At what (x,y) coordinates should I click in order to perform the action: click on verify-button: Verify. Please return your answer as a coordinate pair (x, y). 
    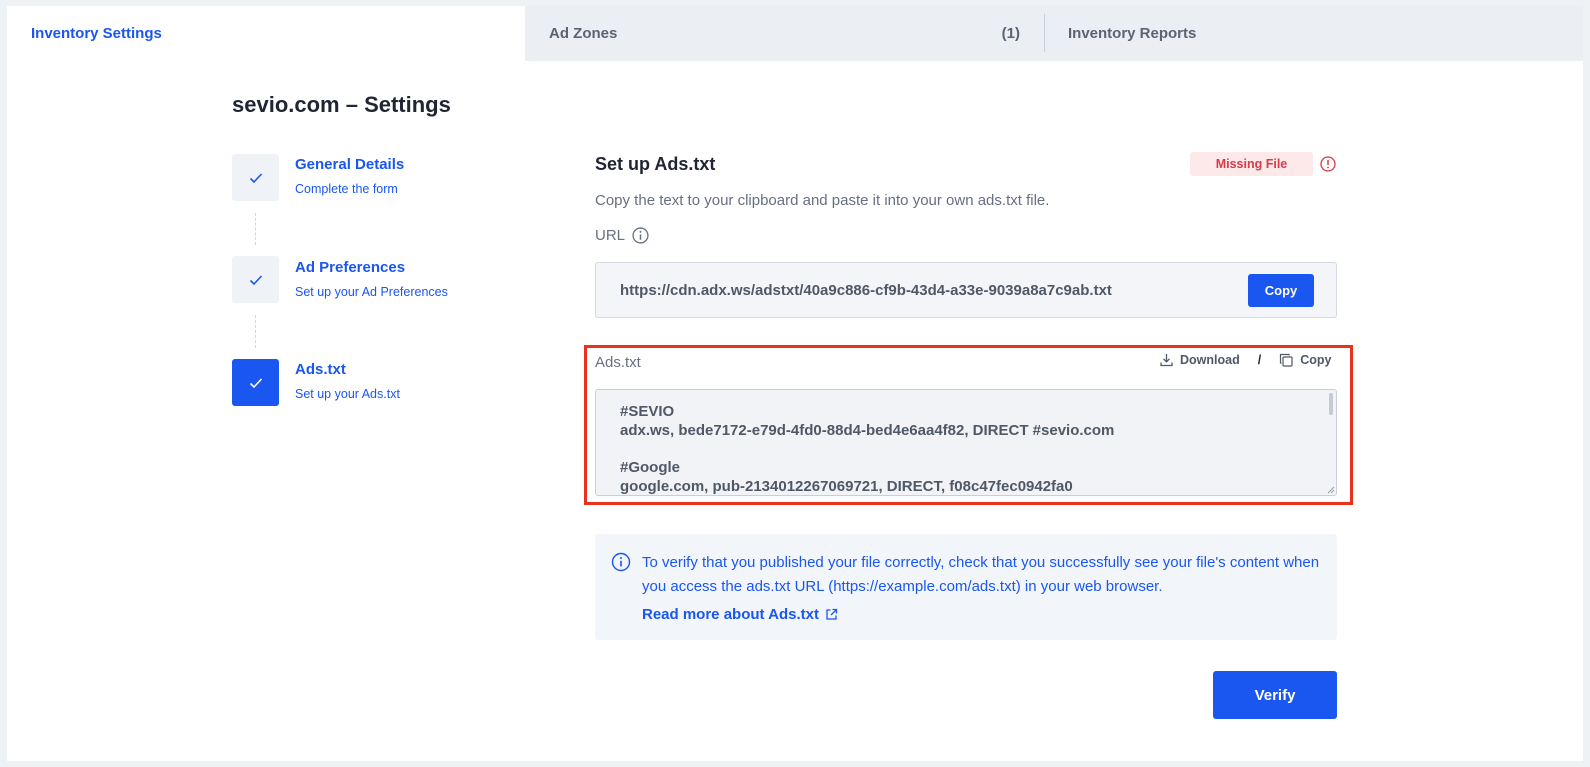
    Looking at the image, I should click on (1275, 695).